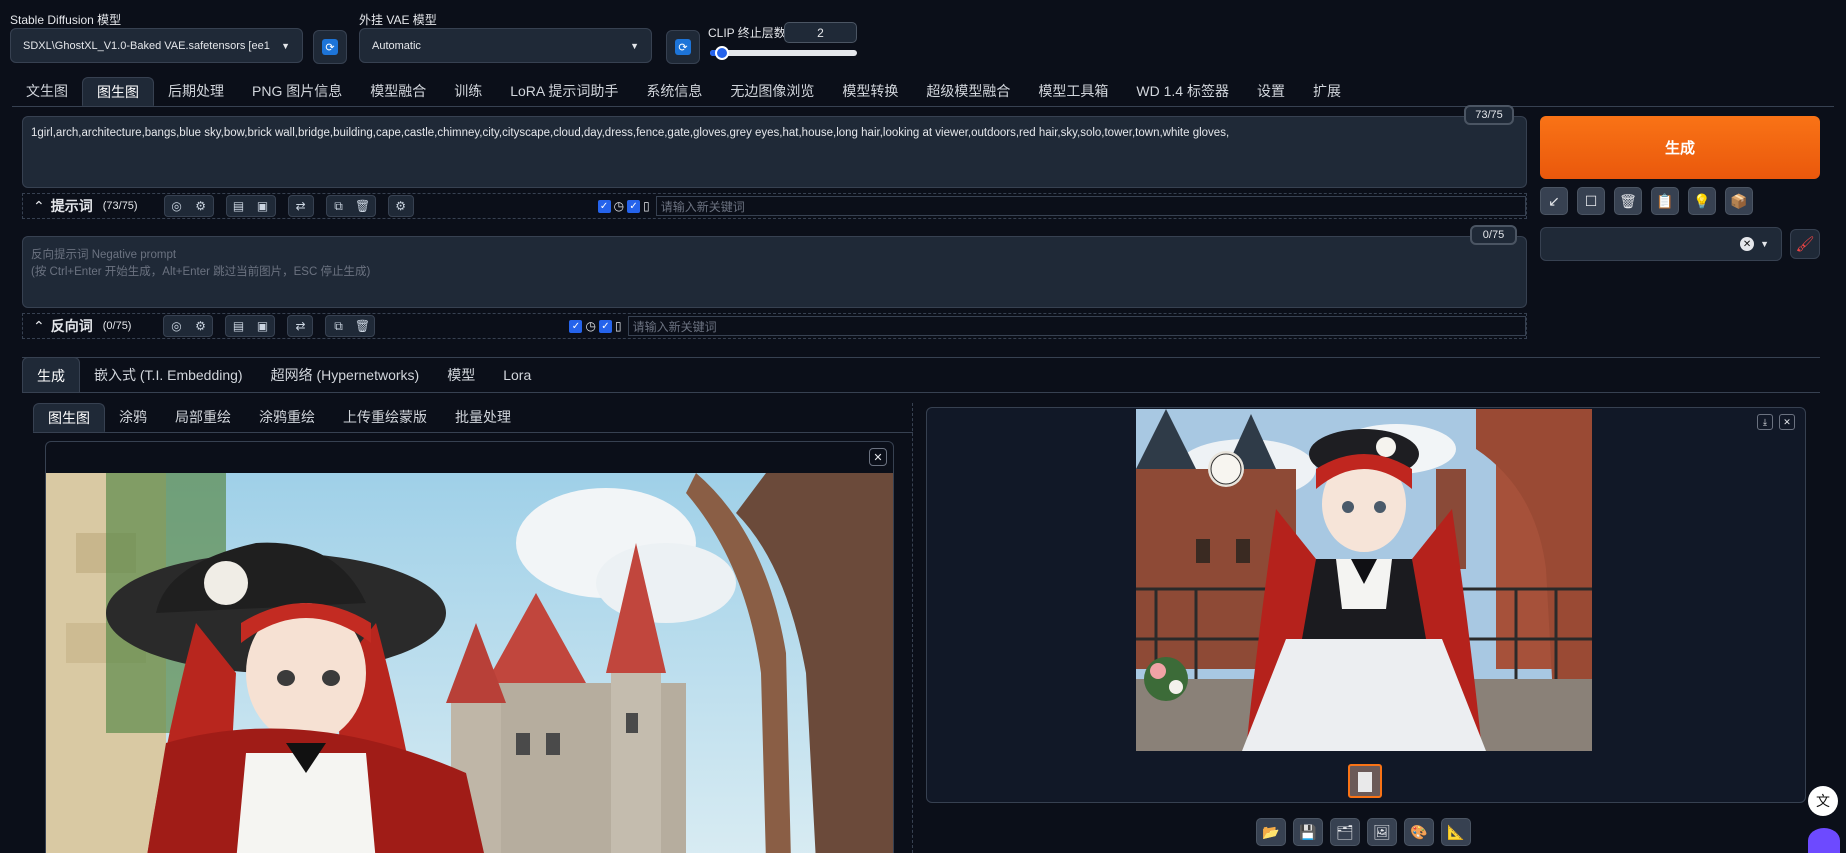 The width and height of the screenshot is (1846, 853). Describe the element at coordinates (722, 53) in the screenshot. I see `clip-slider-thumb` at that location.